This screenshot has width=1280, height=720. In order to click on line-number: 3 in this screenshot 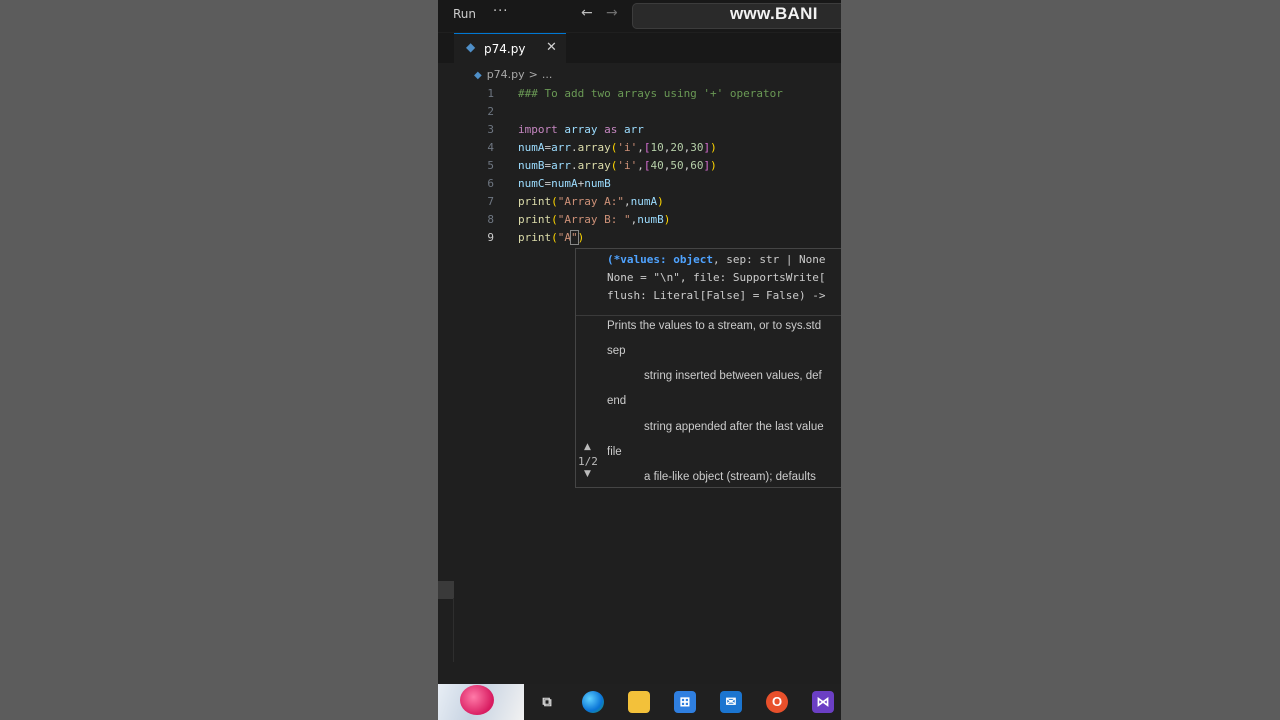, I will do `click(490, 129)`.